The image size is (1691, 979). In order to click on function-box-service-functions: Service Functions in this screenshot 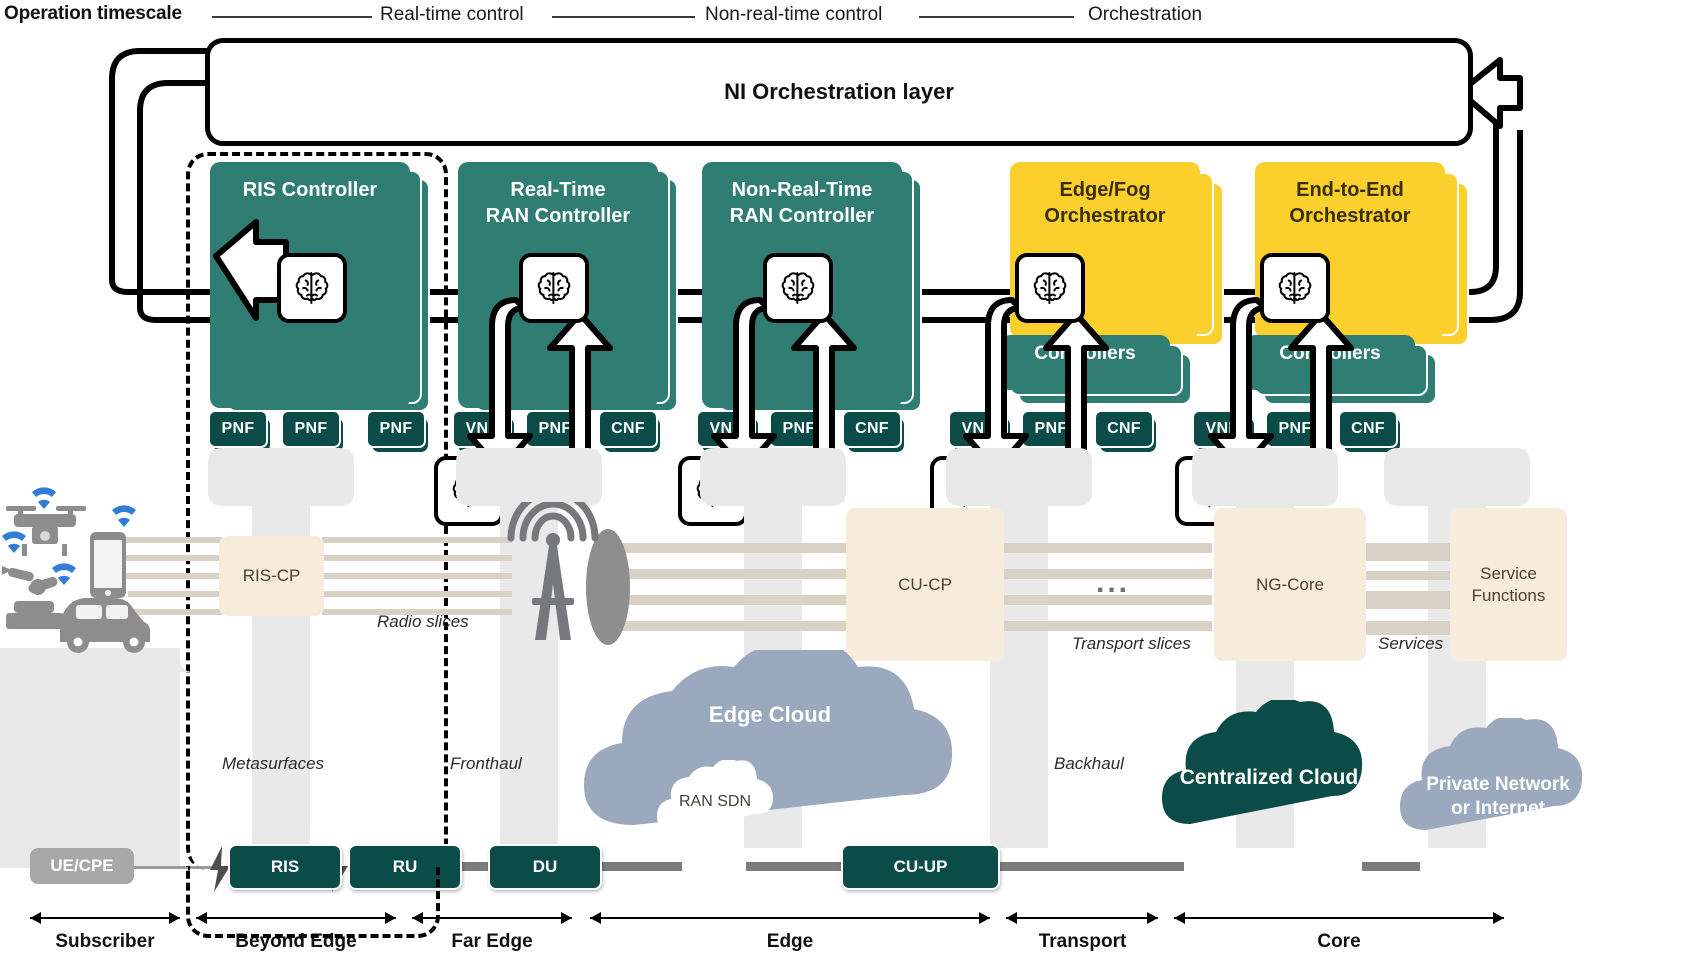, I will do `click(1508, 584)`.